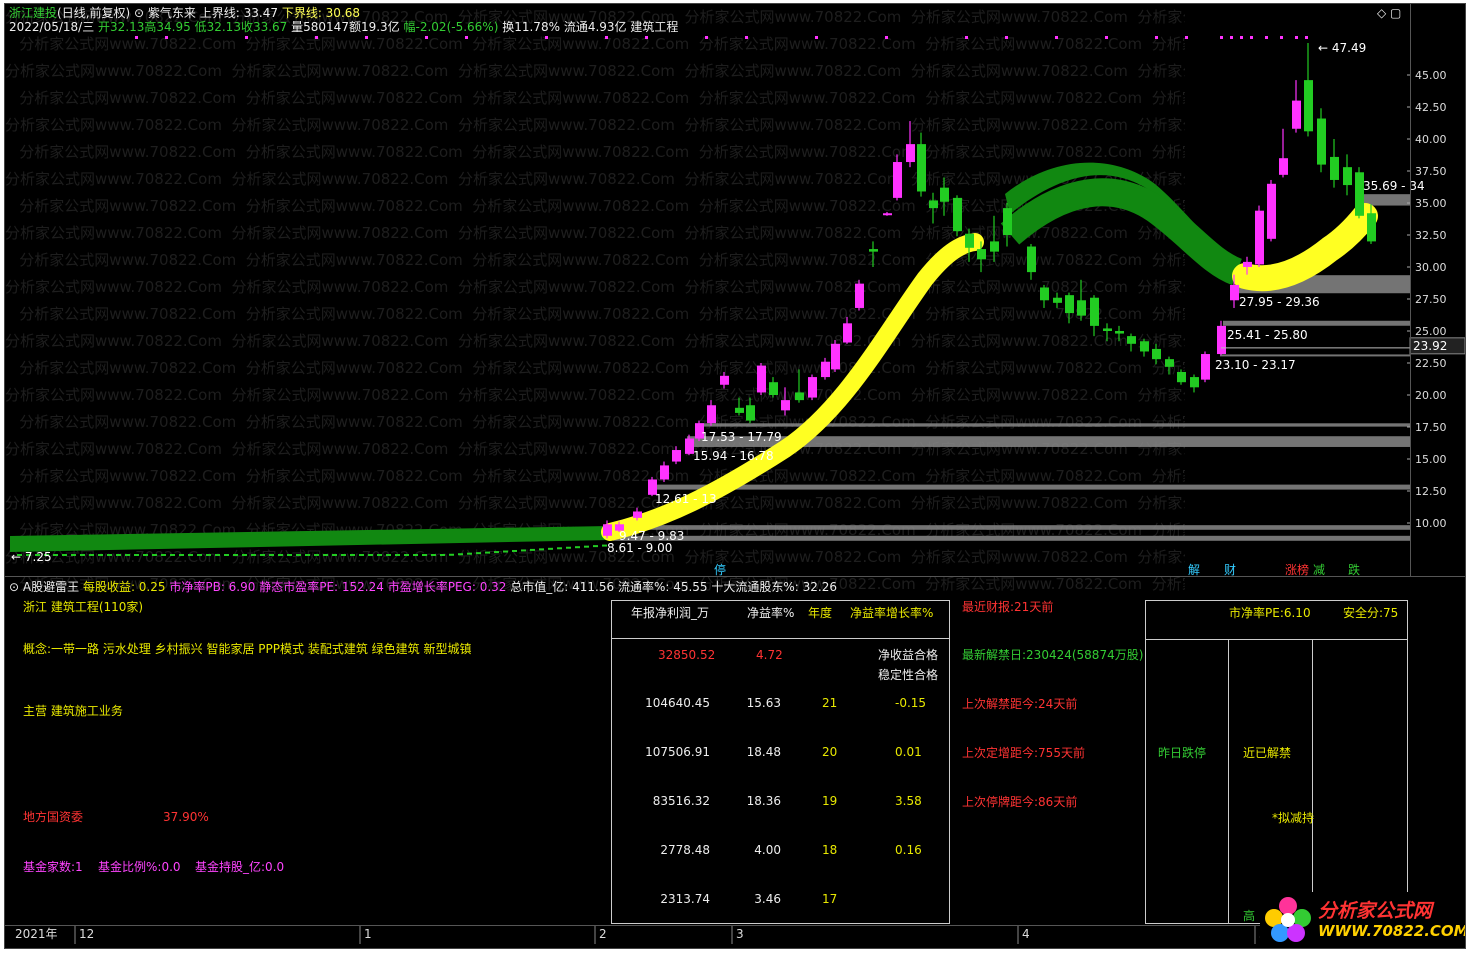 The width and height of the screenshot is (1468, 955). What do you see at coordinates (51, 587) in the screenshot?
I see `lower-title: A股避雷王` at bounding box center [51, 587].